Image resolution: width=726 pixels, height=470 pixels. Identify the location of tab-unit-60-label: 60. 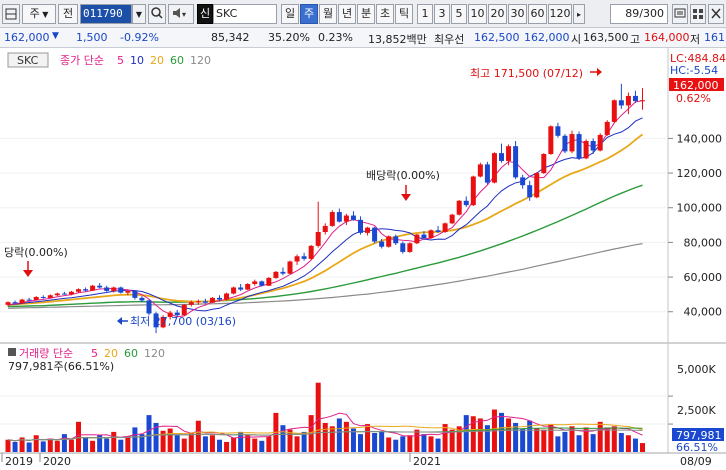
(537, 13).